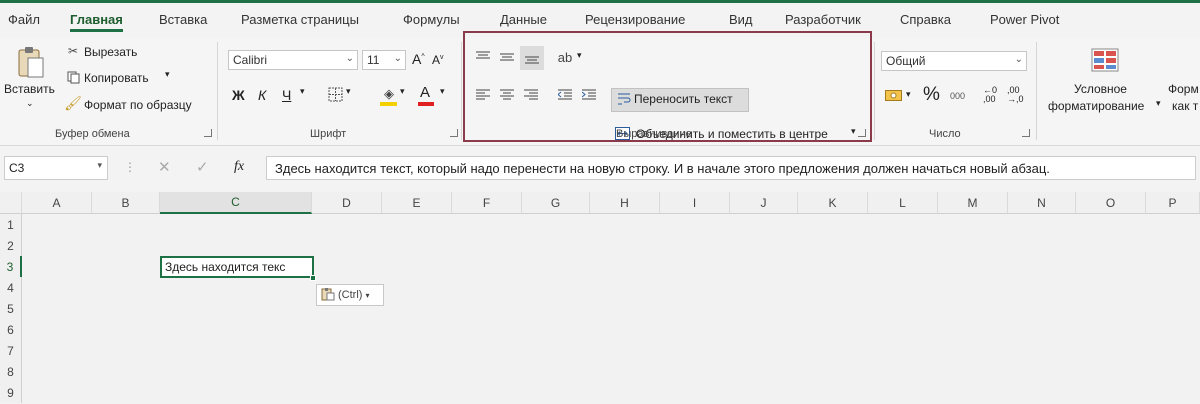 This screenshot has width=1200, height=404. Describe the element at coordinates (973, 203) in the screenshot. I see `column-header-m: M` at that location.